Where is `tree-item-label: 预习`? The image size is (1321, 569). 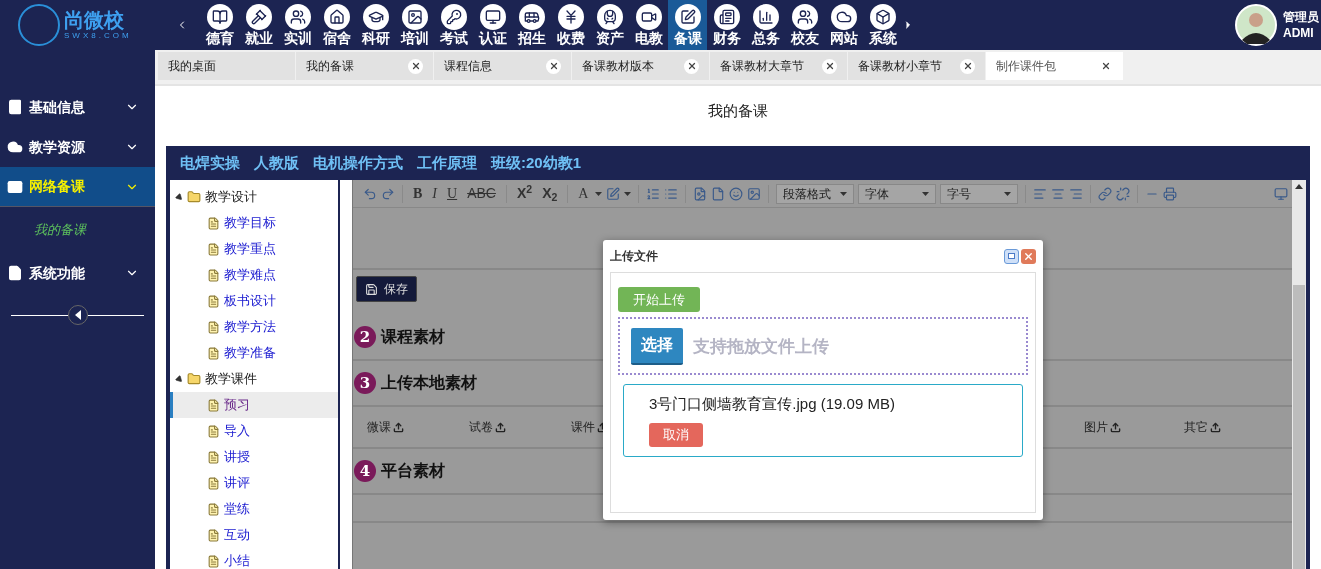
tree-item-label: 预习 is located at coordinates (237, 405).